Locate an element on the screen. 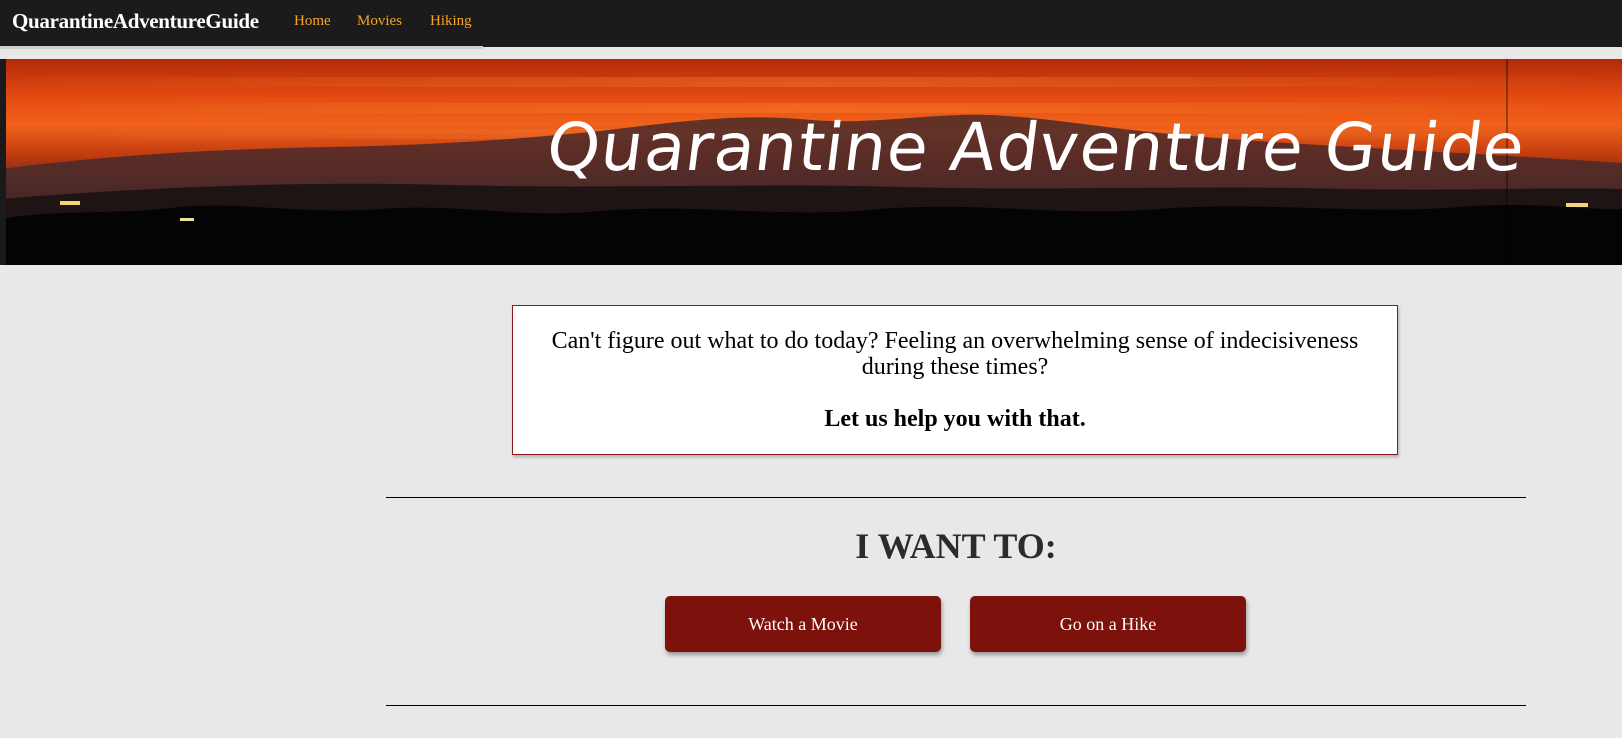  divider-top is located at coordinates (956, 497).